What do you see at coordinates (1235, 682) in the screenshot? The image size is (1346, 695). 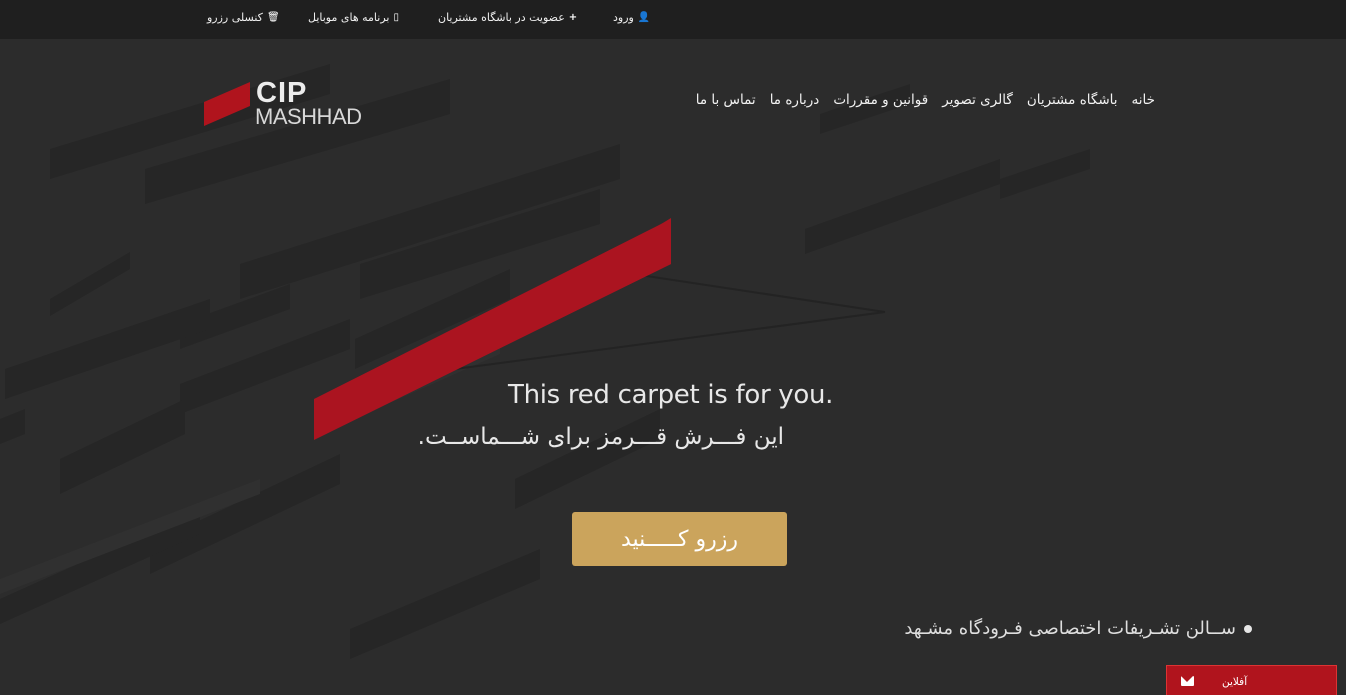 I see `chat-status-label: آفلاین` at bounding box center [1235, 682].